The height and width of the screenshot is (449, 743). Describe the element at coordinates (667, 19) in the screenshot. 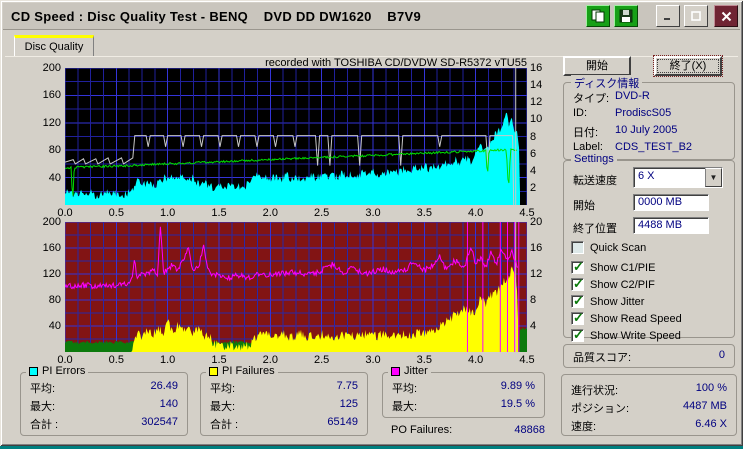

I see `minimize-icon` at that location.